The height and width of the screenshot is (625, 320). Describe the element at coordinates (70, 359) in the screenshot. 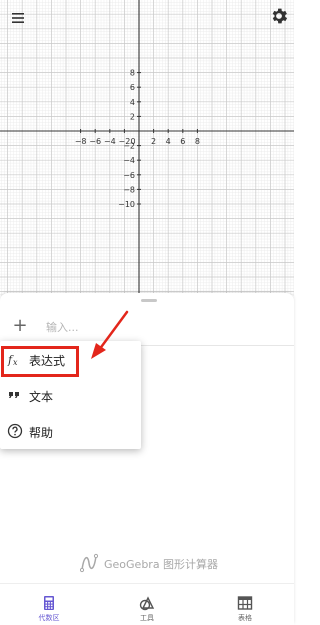

I see `menu-item-expression: f x 表达式` at that location.